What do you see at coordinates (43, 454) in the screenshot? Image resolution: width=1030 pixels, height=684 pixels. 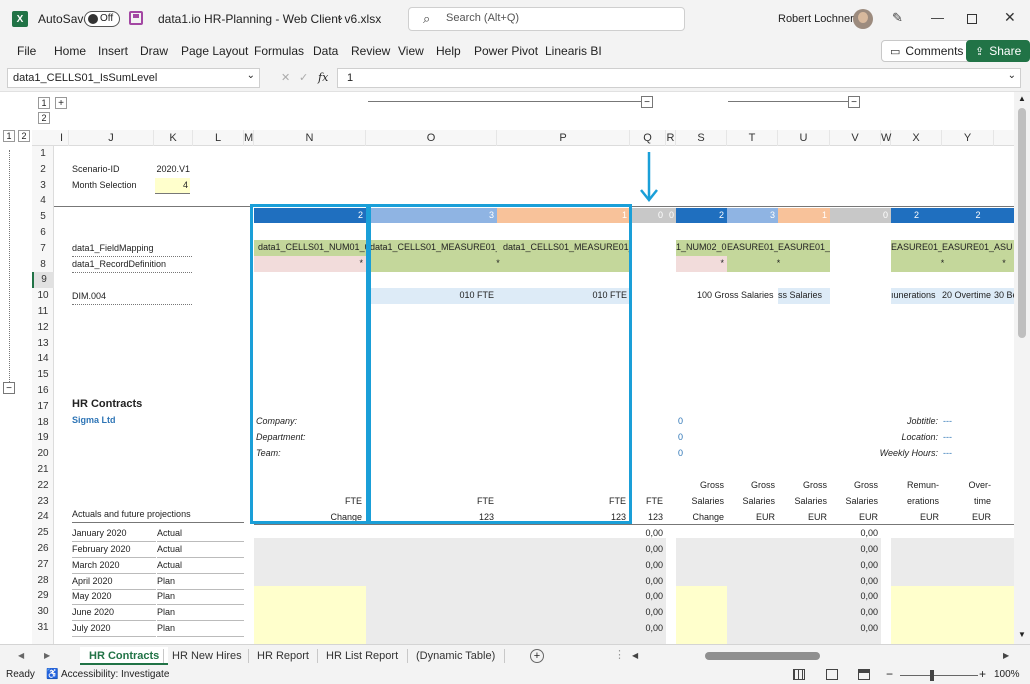 I see `row-header: 20` at bounding box center [43, 454].